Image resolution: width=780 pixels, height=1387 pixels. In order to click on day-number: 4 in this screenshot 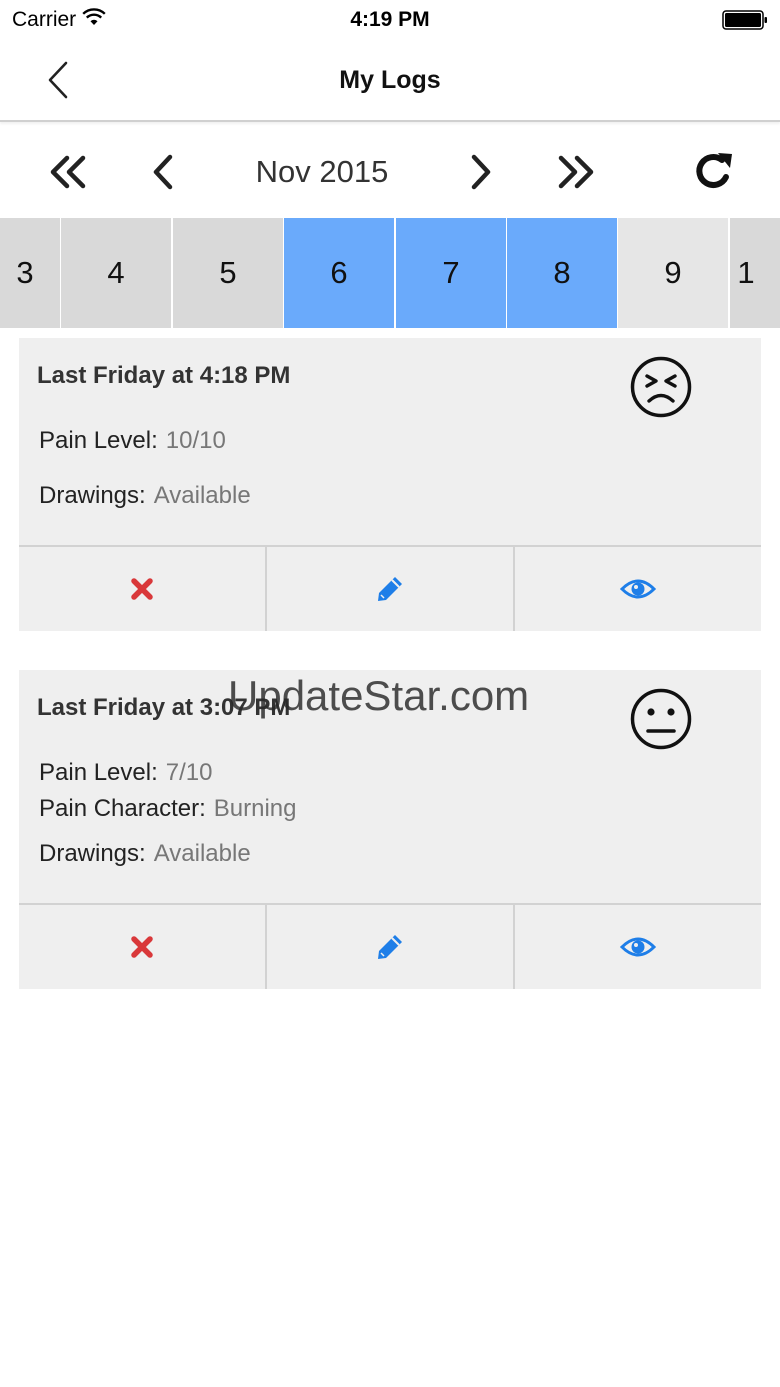, I will do `click(116, 272)`.